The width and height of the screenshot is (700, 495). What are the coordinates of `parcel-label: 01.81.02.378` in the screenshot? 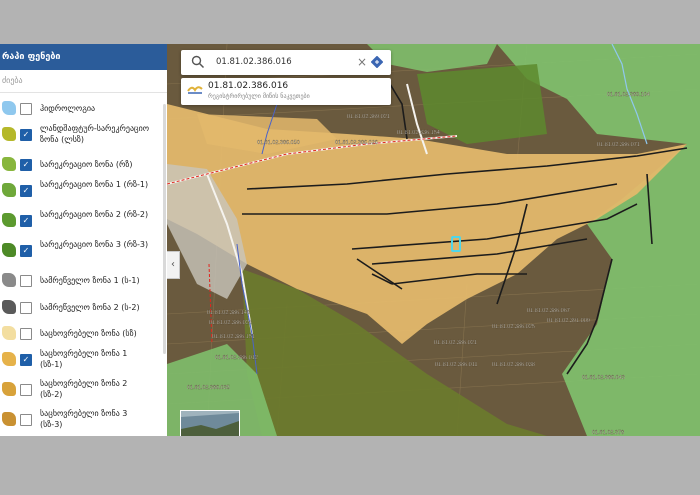 It's located at (608, 433).